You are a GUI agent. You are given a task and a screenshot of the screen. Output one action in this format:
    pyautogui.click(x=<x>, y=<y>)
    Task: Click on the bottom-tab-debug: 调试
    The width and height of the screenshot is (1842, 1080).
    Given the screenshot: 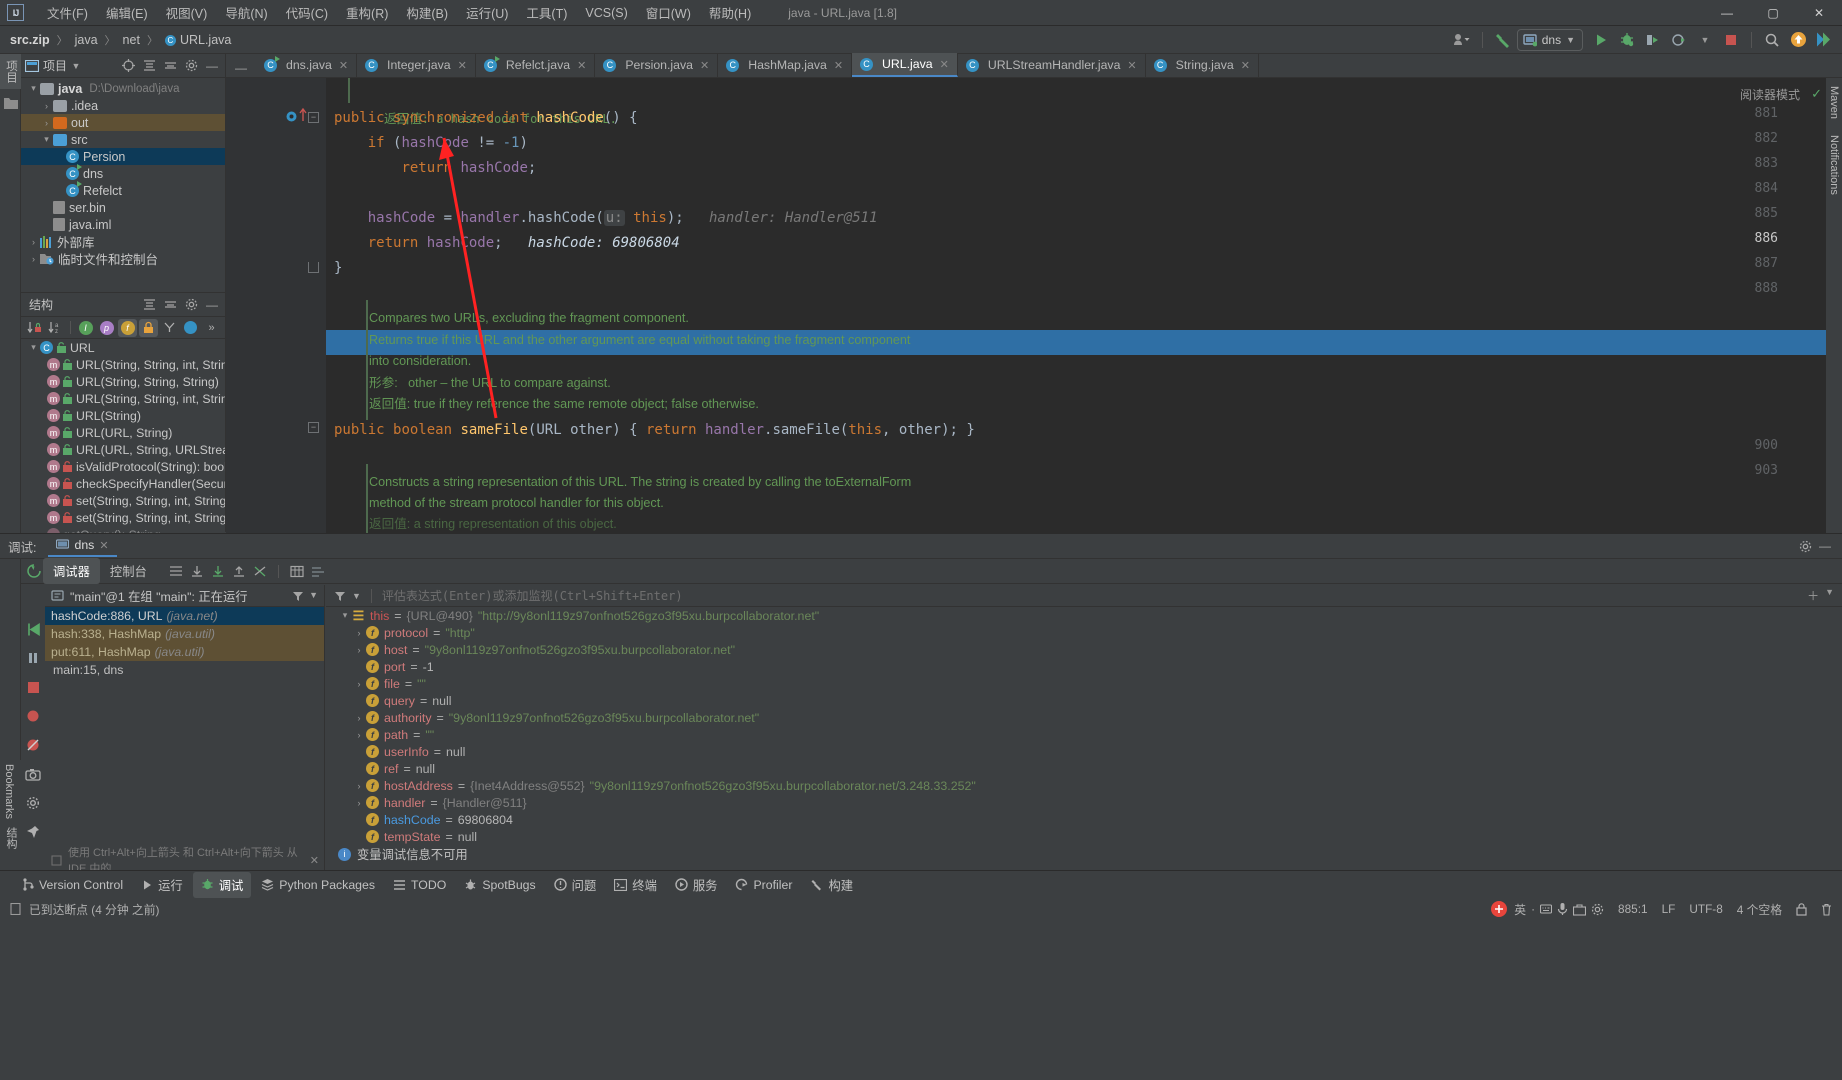 What is the action you would take?
    pyautogui.click(x=222, y=884)
    